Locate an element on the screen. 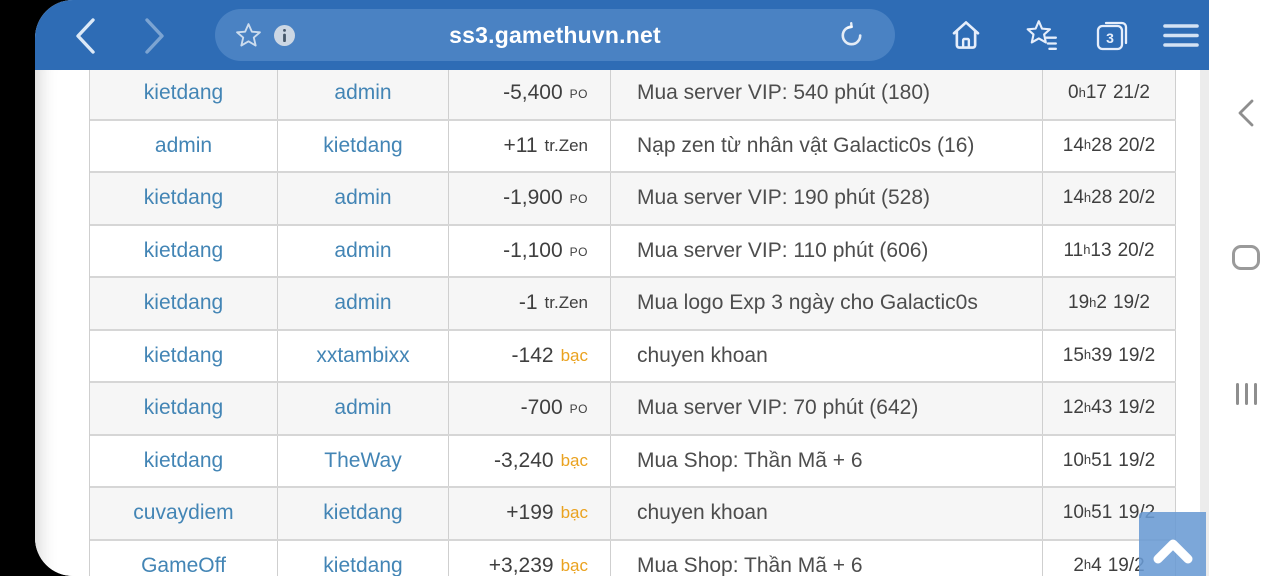 The image size is (1280, 576). timestamp-cell: 15 h 39 19/2 is located at coordinates (1109, 355).